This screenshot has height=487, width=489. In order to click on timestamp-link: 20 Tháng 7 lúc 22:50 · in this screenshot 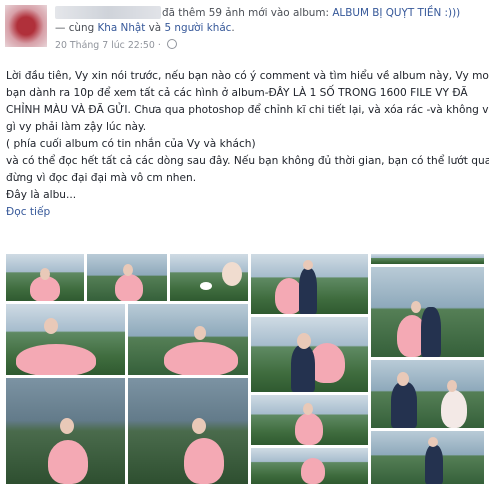, I will do `click(109, 45)`.